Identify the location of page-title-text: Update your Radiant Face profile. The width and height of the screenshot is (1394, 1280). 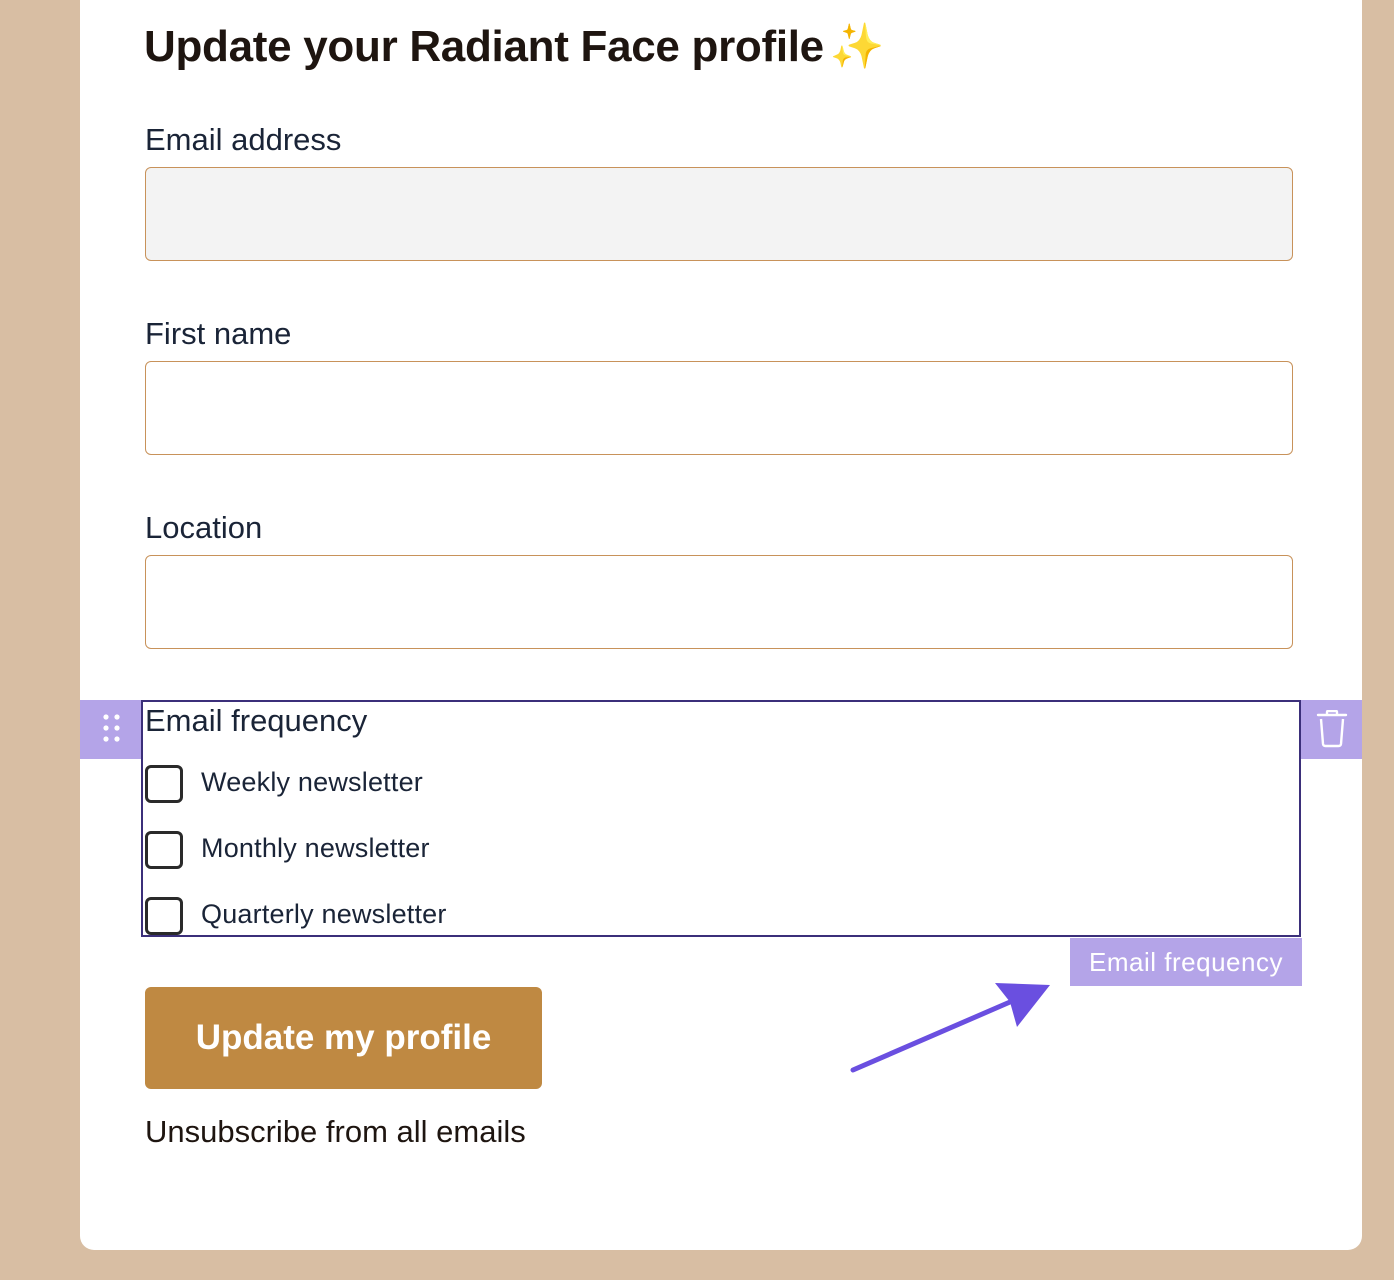
(484, 46).